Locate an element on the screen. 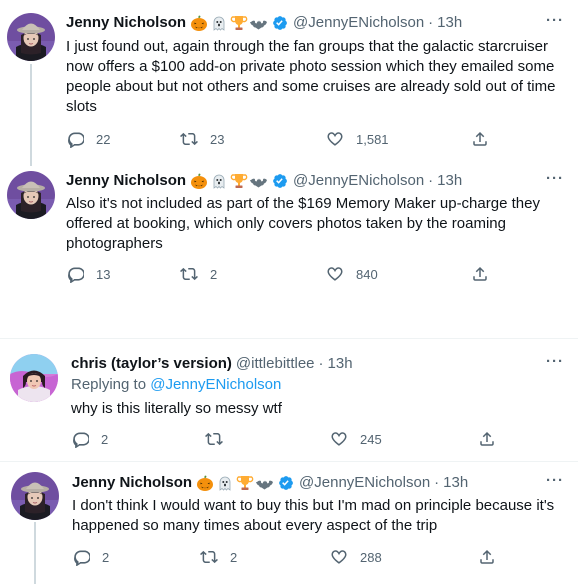  reply-button: 13 is located at coordinates (88, 274).